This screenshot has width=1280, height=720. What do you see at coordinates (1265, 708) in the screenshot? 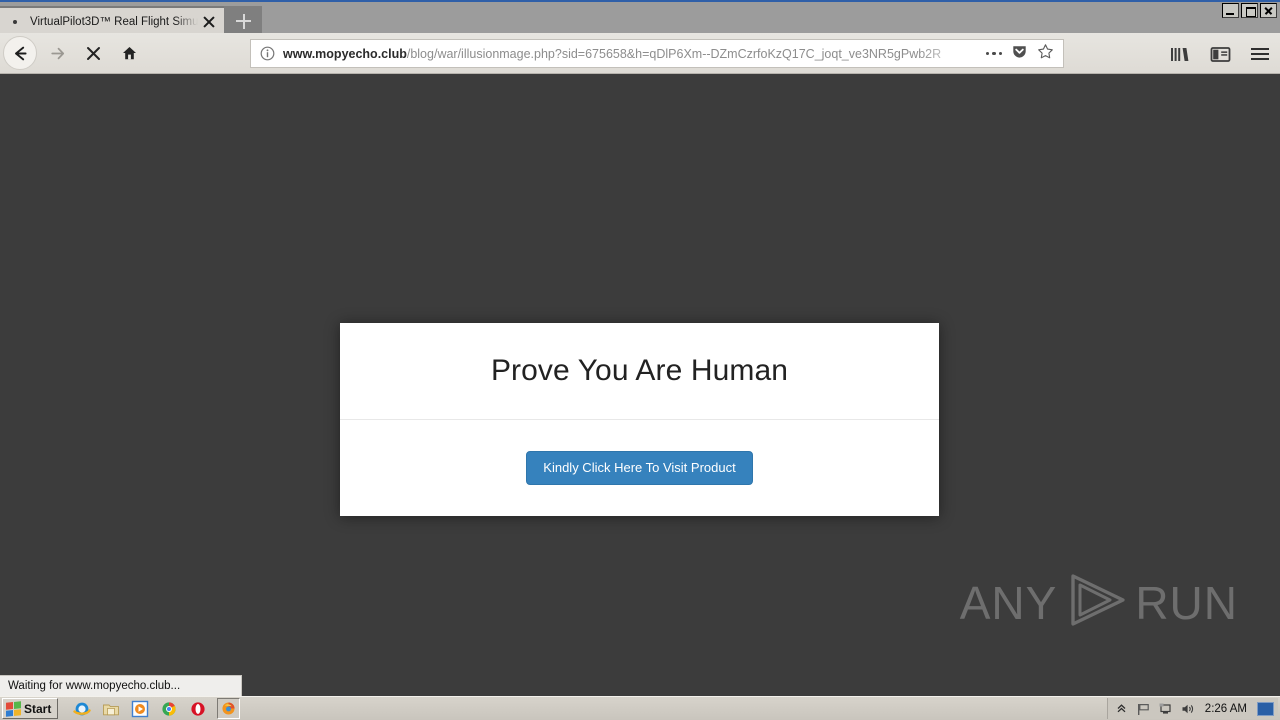
I see `show-desktop-icon` at bounding box center [1265, 708].